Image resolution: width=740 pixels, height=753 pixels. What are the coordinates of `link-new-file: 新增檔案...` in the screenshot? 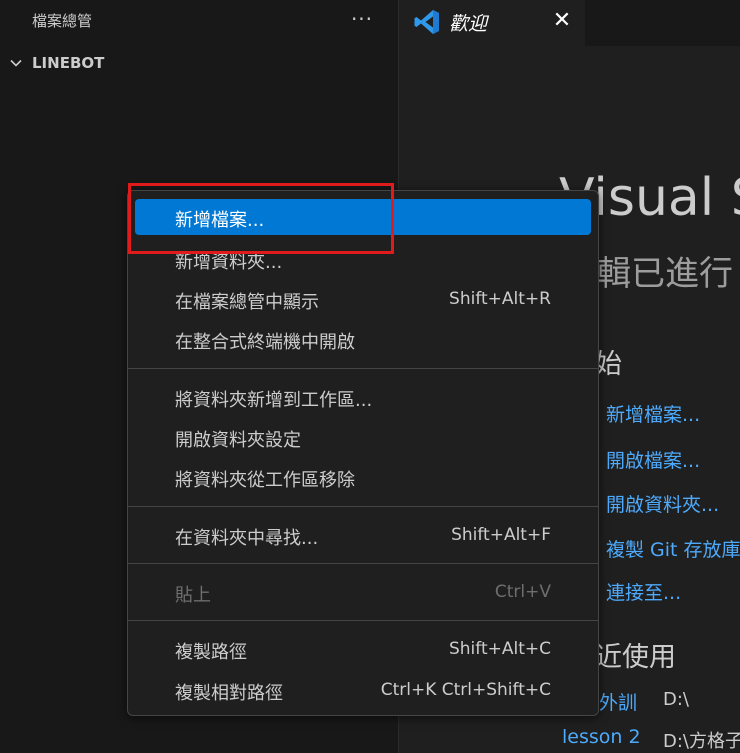 It's located at (653, 413).